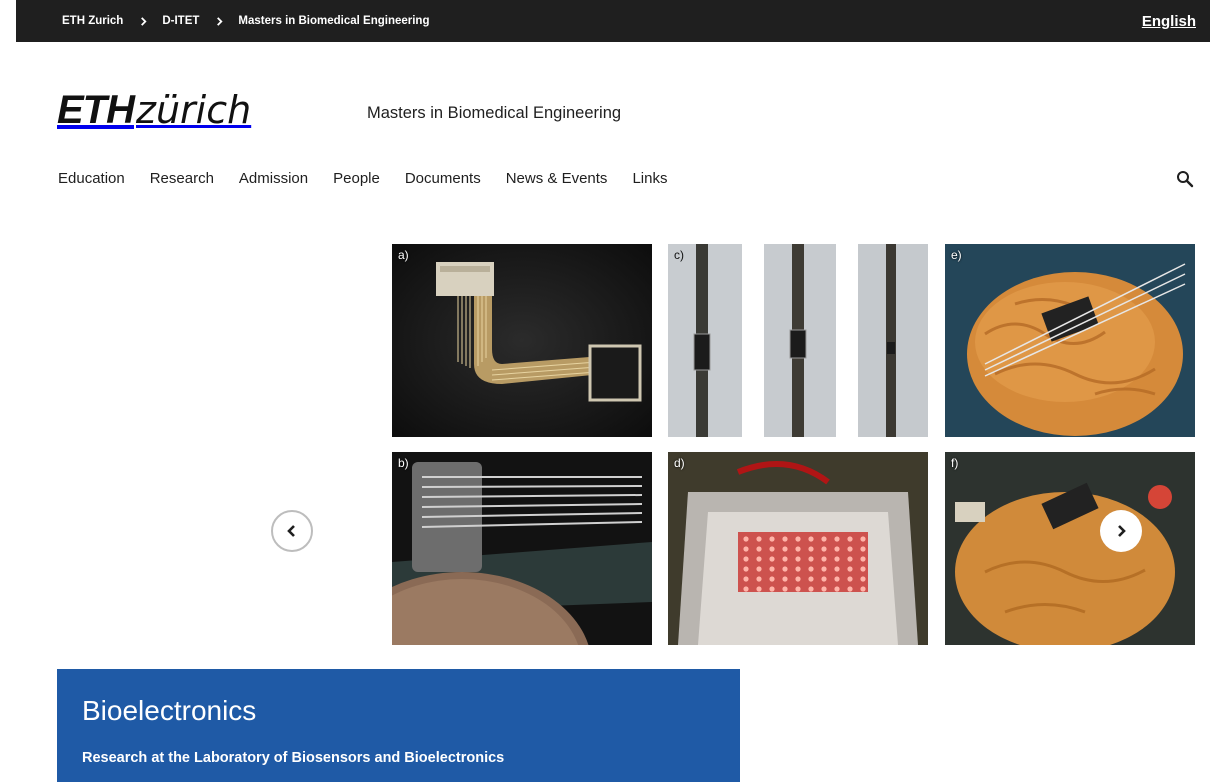 The width and height of the screenshot is (1225, 782). I want to click on chevron-left-icon, so click(291, 531).